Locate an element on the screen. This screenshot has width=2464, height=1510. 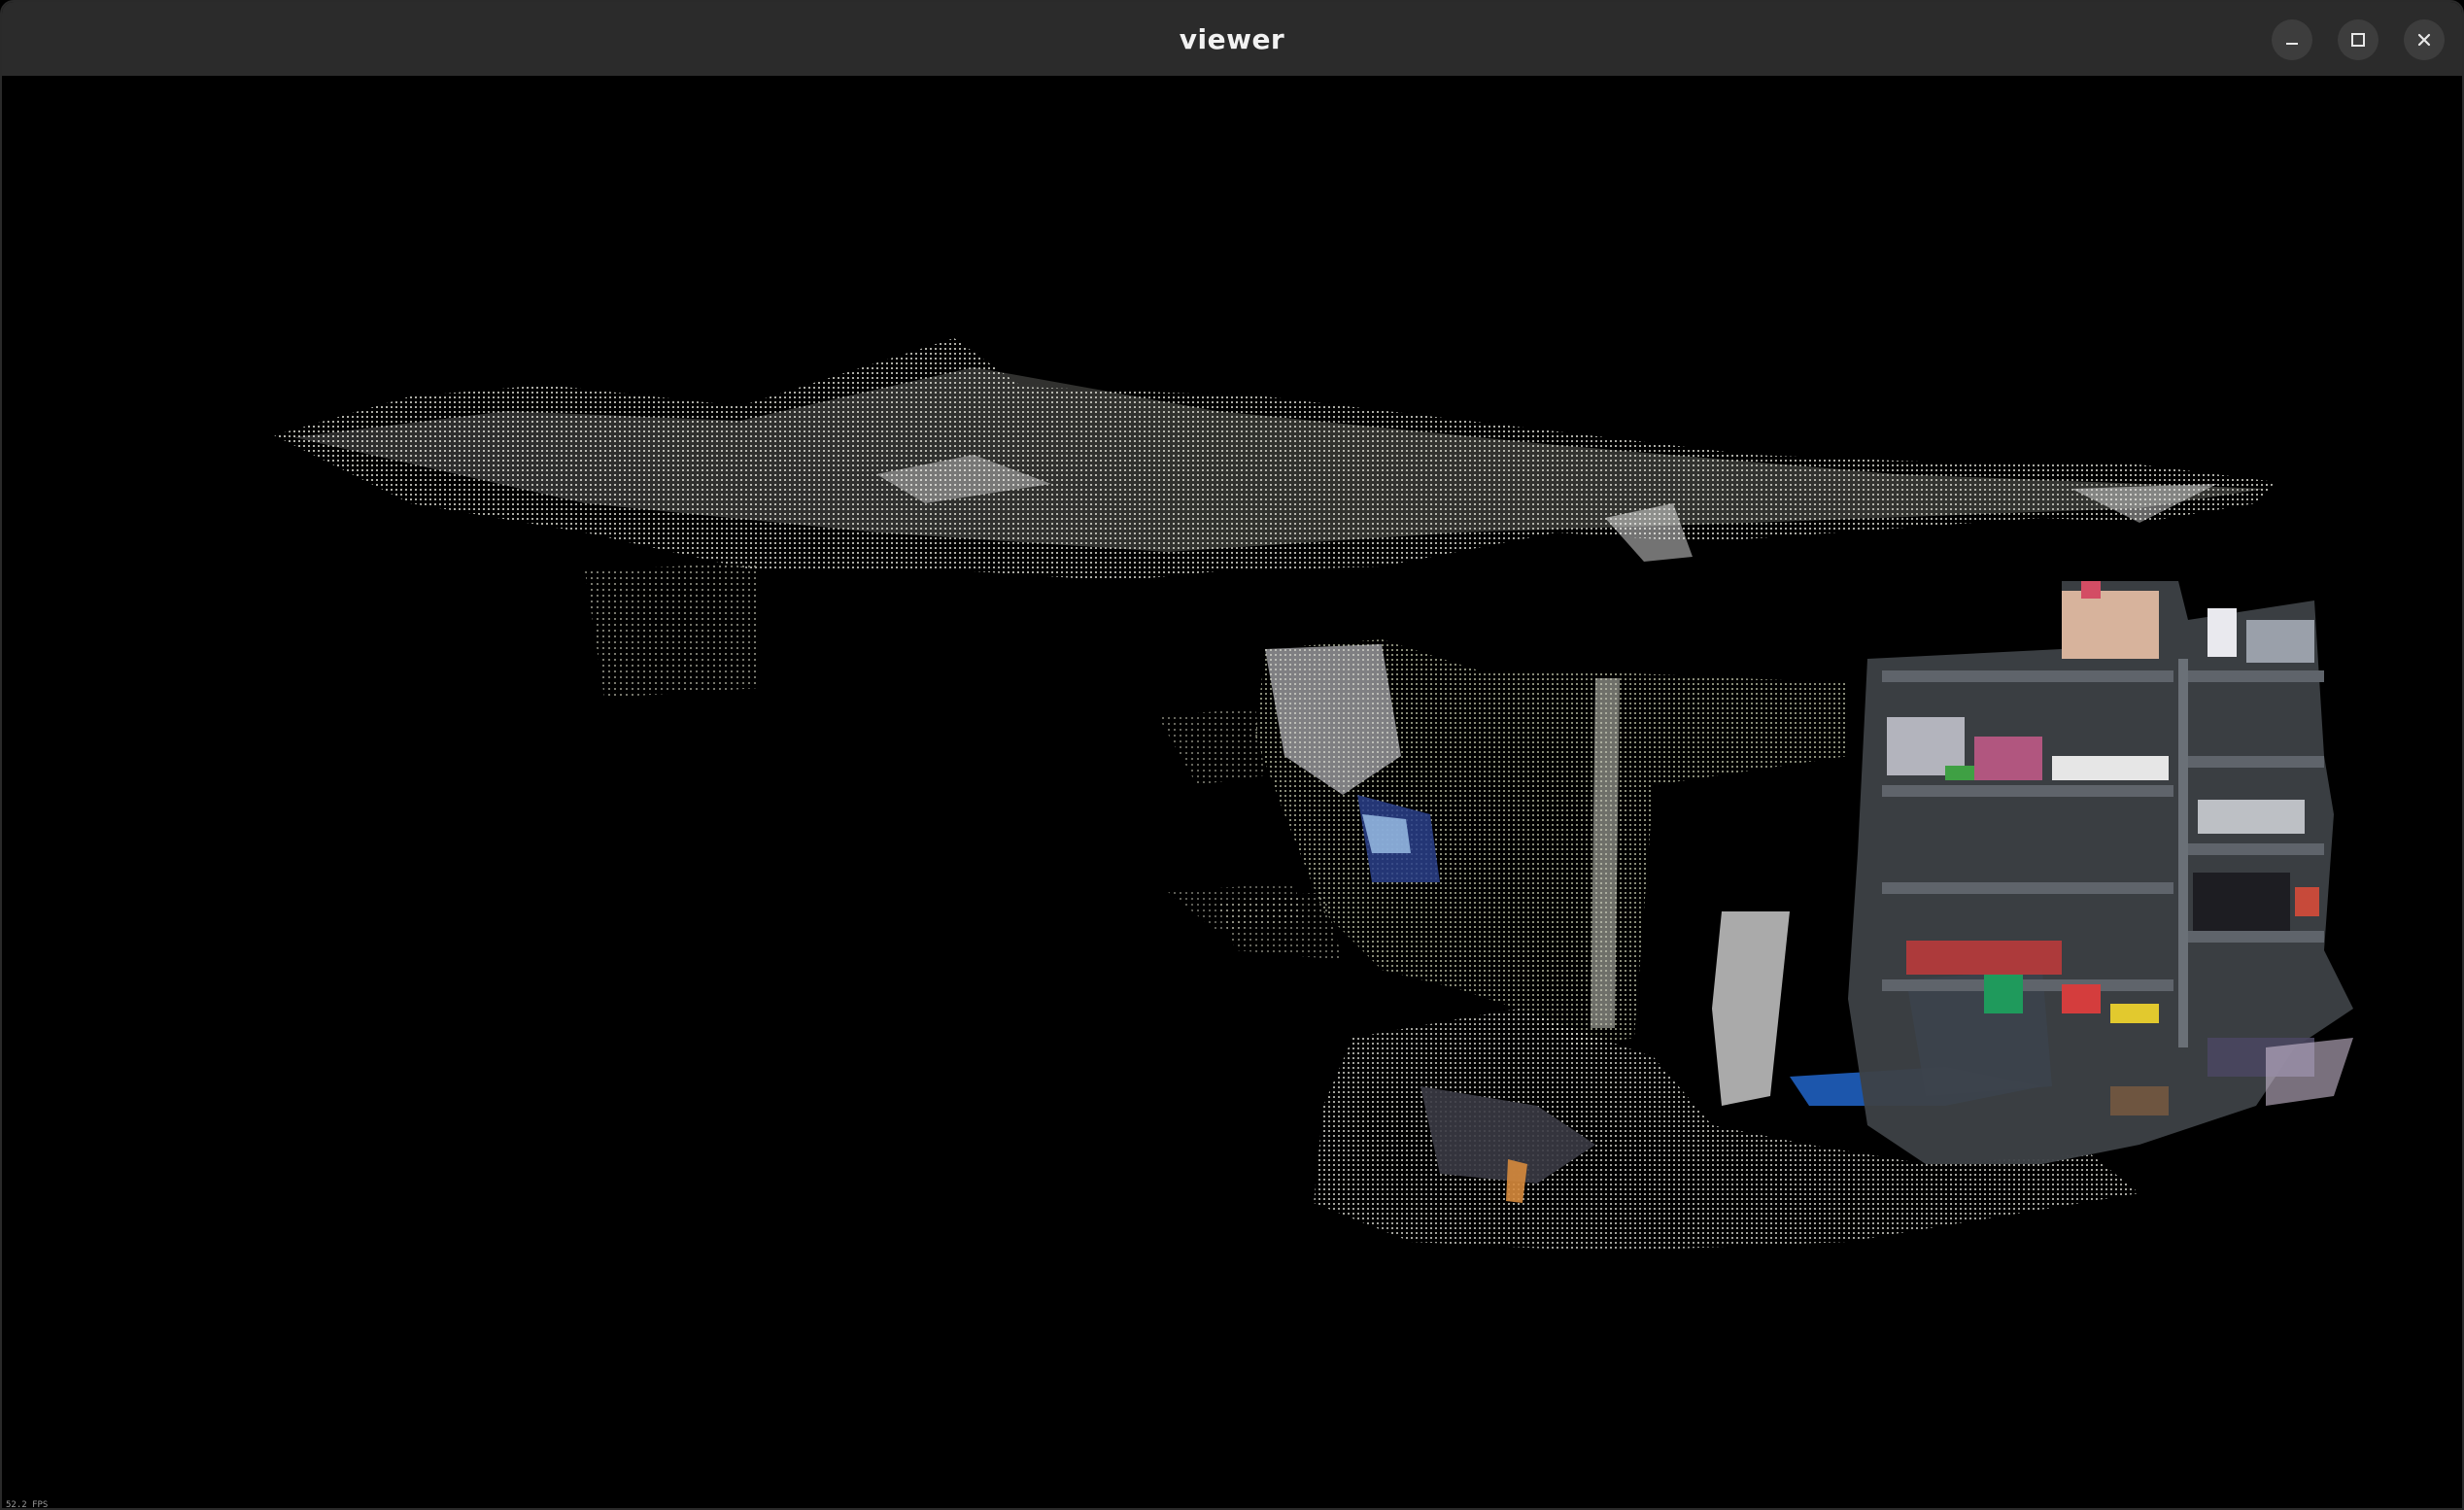
close-icon is located at coordinates (2424, 40).